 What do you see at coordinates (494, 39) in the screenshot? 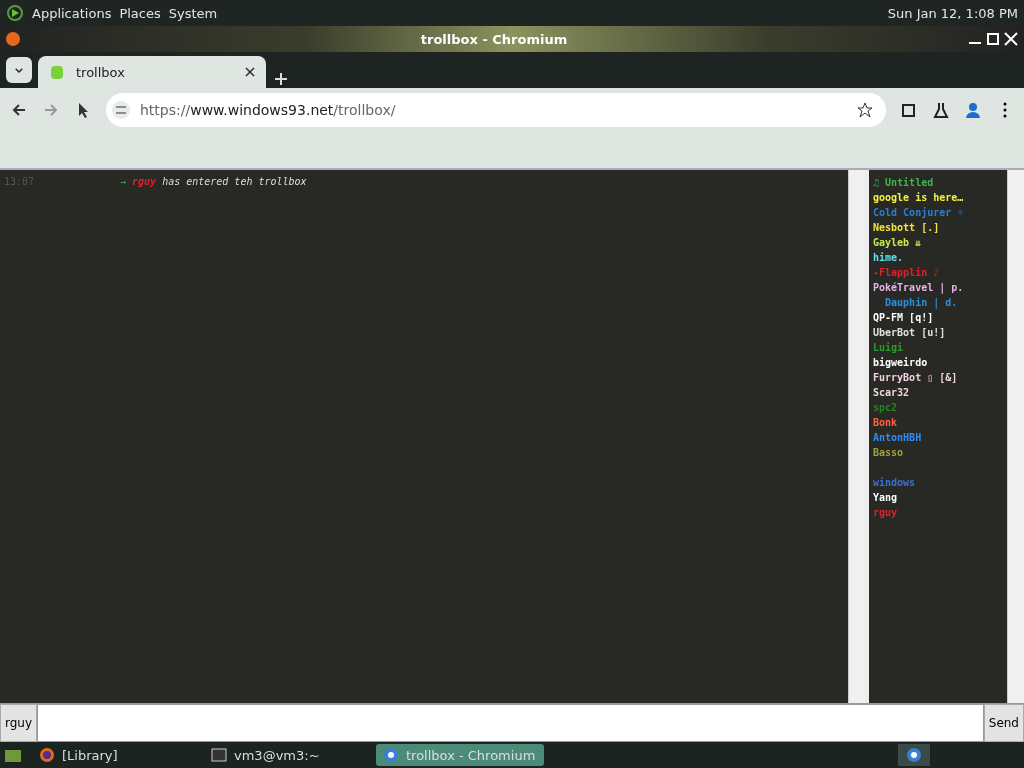
I see `window-title: trollbox - Chromium` at bounding box center [494, 39].